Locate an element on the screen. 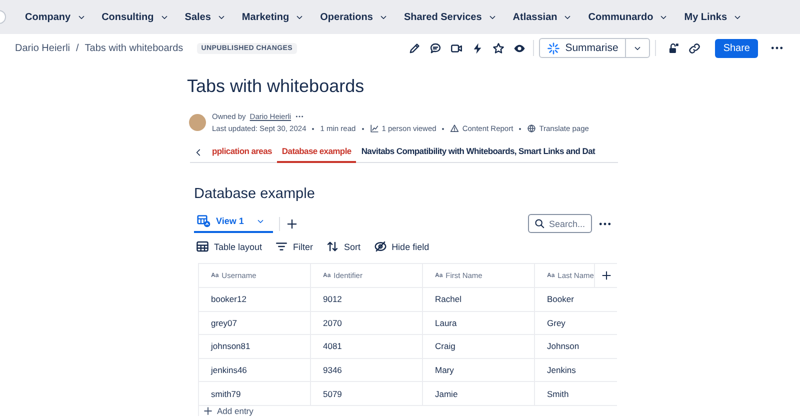  table-cell: jenkins46 is located at coordinates (255, 370).